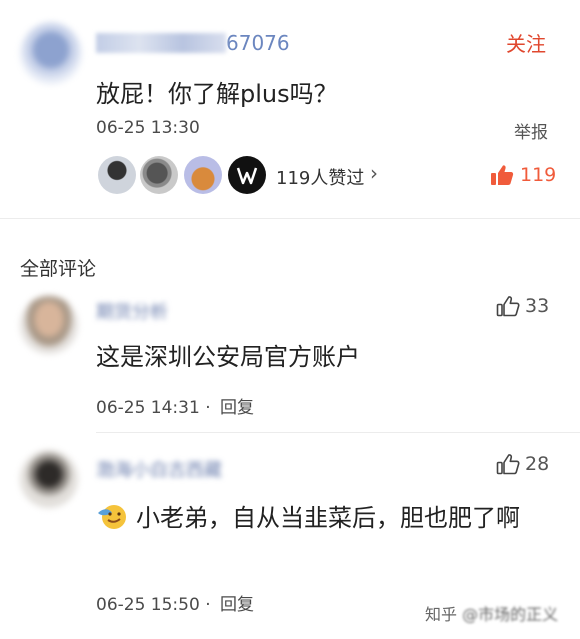 The image size is (580, 639). I want to click on watermark: 知乎 @市场的正义, so click(491, 613).